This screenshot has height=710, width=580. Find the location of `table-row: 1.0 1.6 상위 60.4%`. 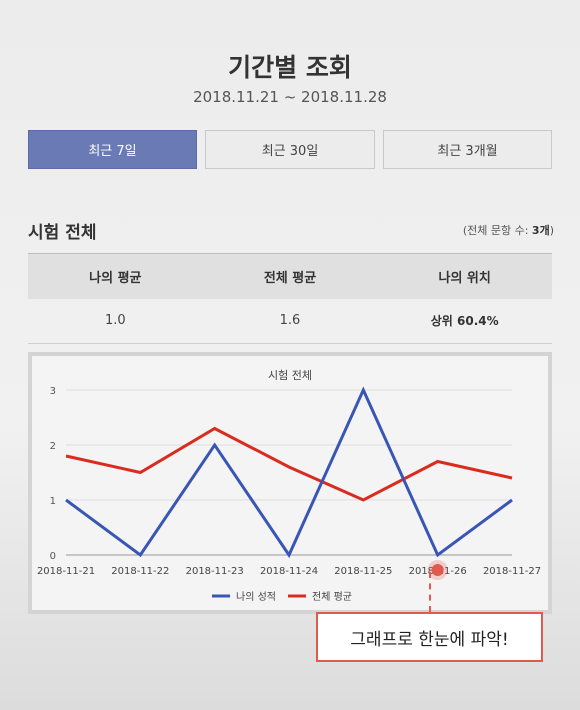

table-row: 1.0 1.6 상위 60.4% is located at coordinates (290, 321).